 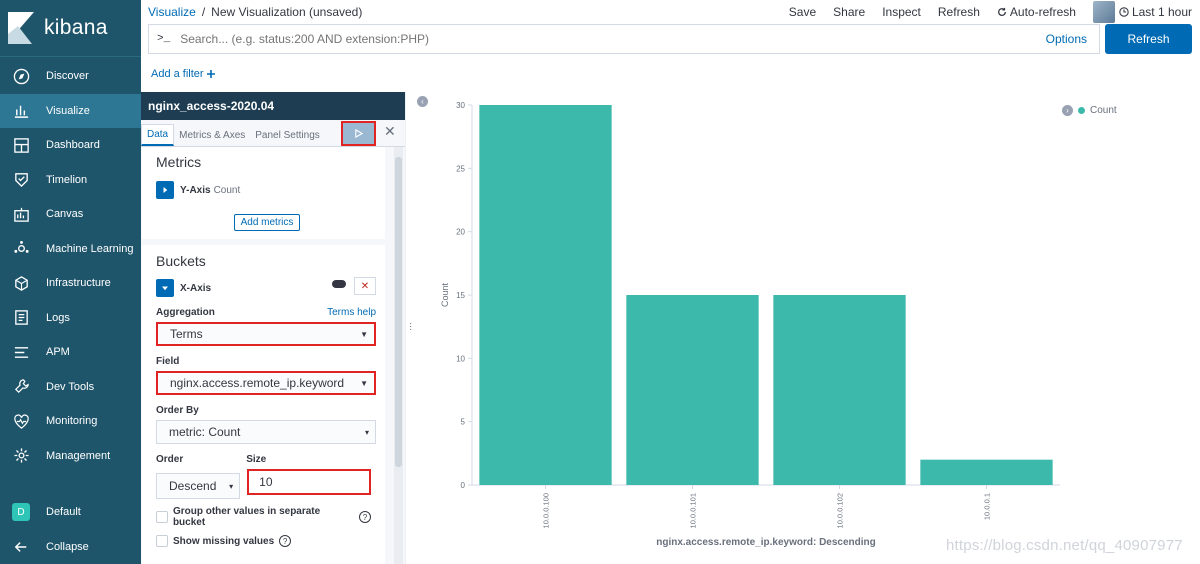 I want to click on legend-color-swatch, so click(x=1081, y=110).